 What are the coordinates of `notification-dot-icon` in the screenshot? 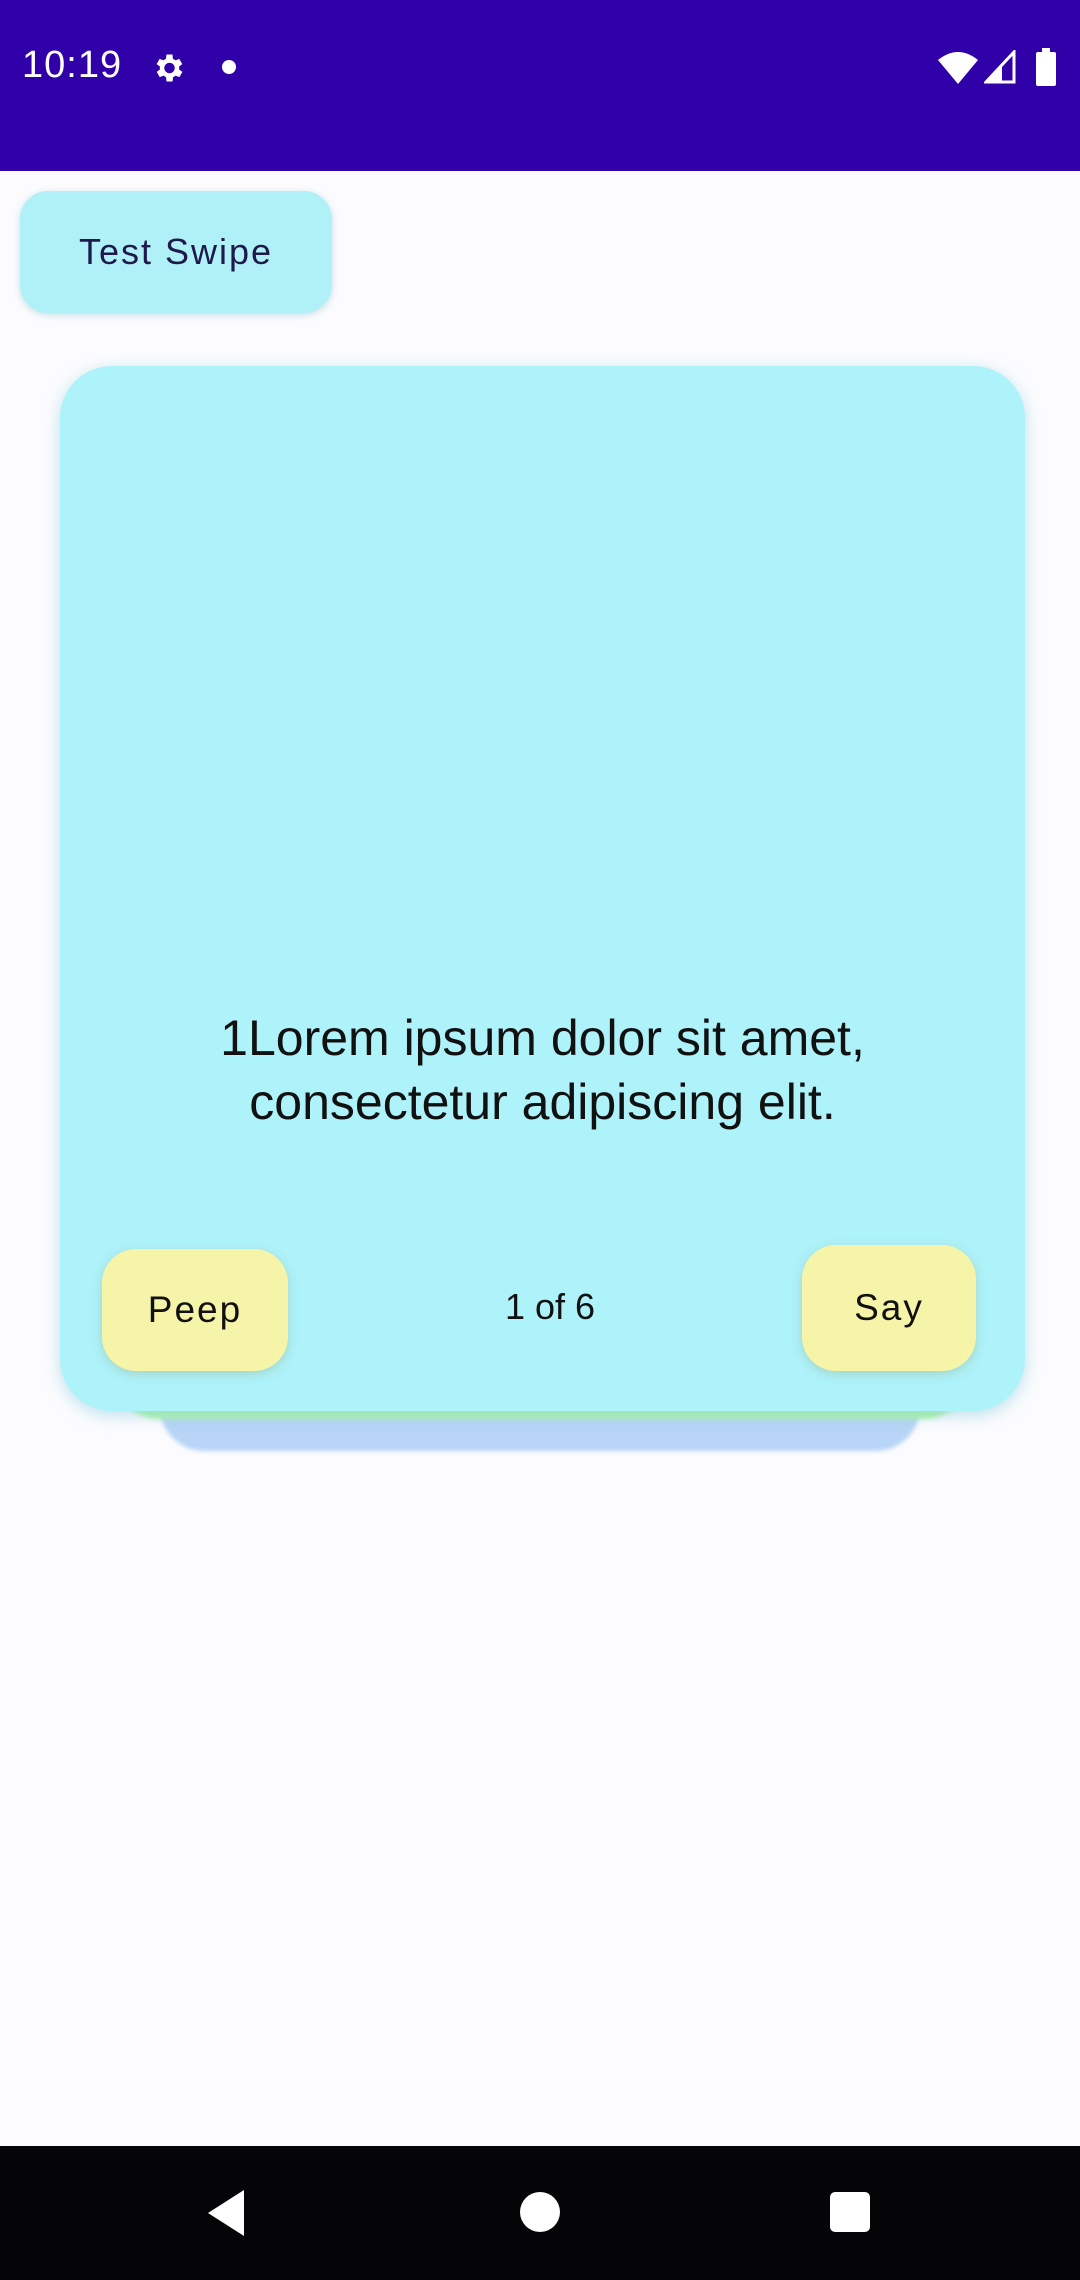 It's located at (229, 67).